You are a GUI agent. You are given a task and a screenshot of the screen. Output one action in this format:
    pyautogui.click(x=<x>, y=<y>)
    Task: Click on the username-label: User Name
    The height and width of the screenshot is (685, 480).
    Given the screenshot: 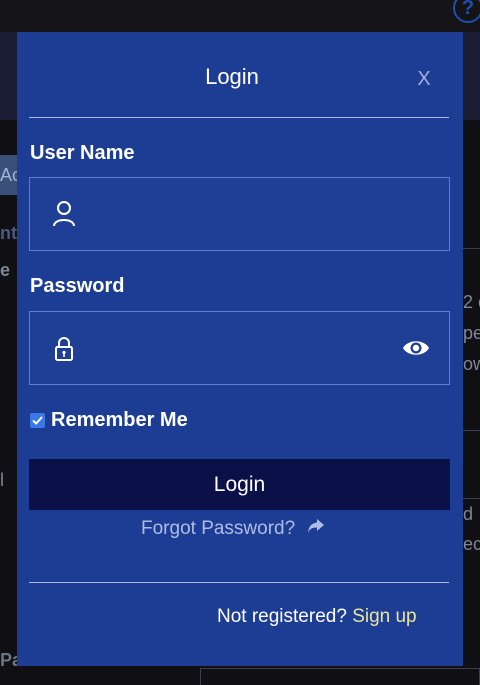 What is the action you would take?
    pyautogui.click(x=82, y=153)
    